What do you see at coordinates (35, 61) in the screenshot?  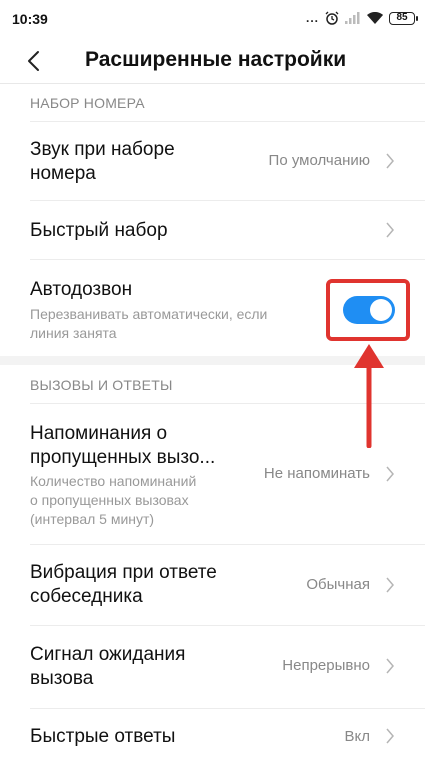 I see `chevron-left-icon` at bounding box center [35, 61].